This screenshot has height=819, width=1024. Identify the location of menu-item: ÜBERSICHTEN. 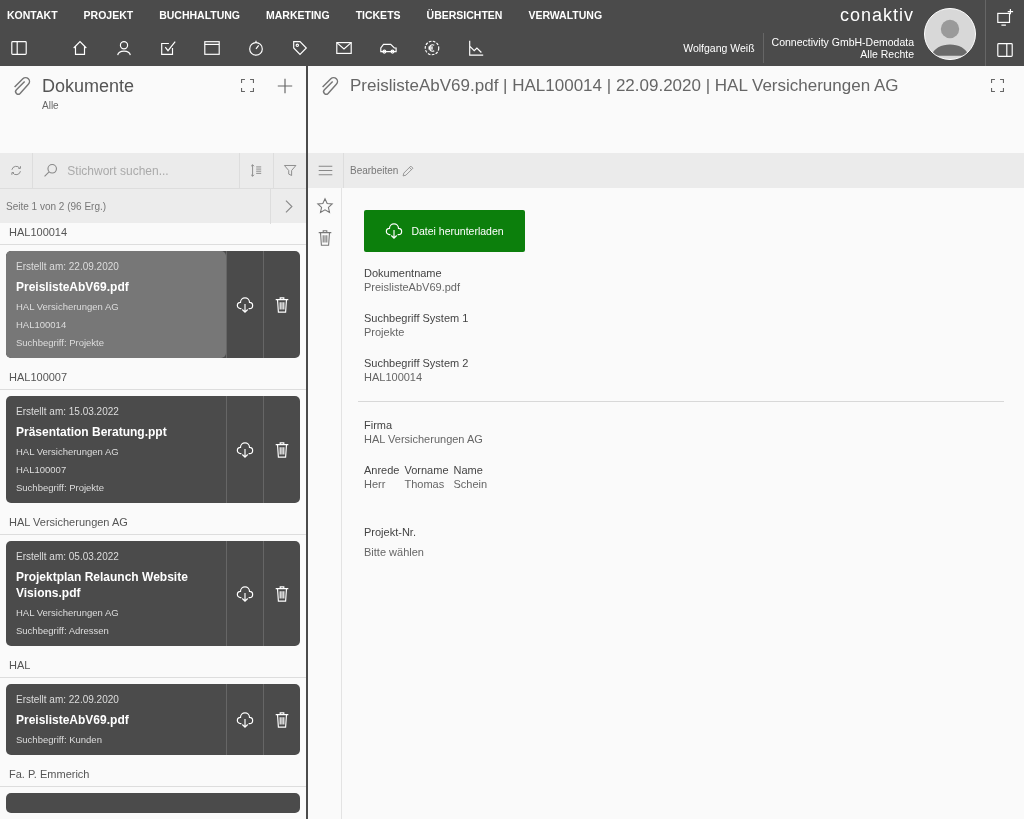
(464, 15).